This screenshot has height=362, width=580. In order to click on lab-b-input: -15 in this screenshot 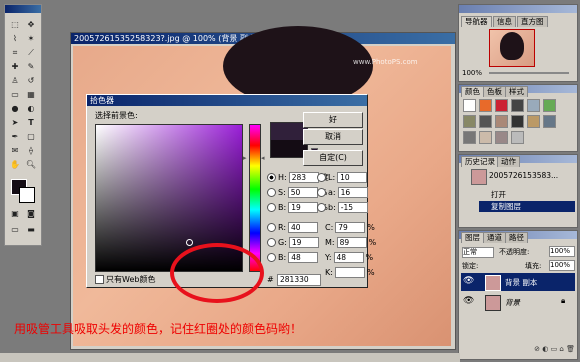, I will do `click(352, 207)`.